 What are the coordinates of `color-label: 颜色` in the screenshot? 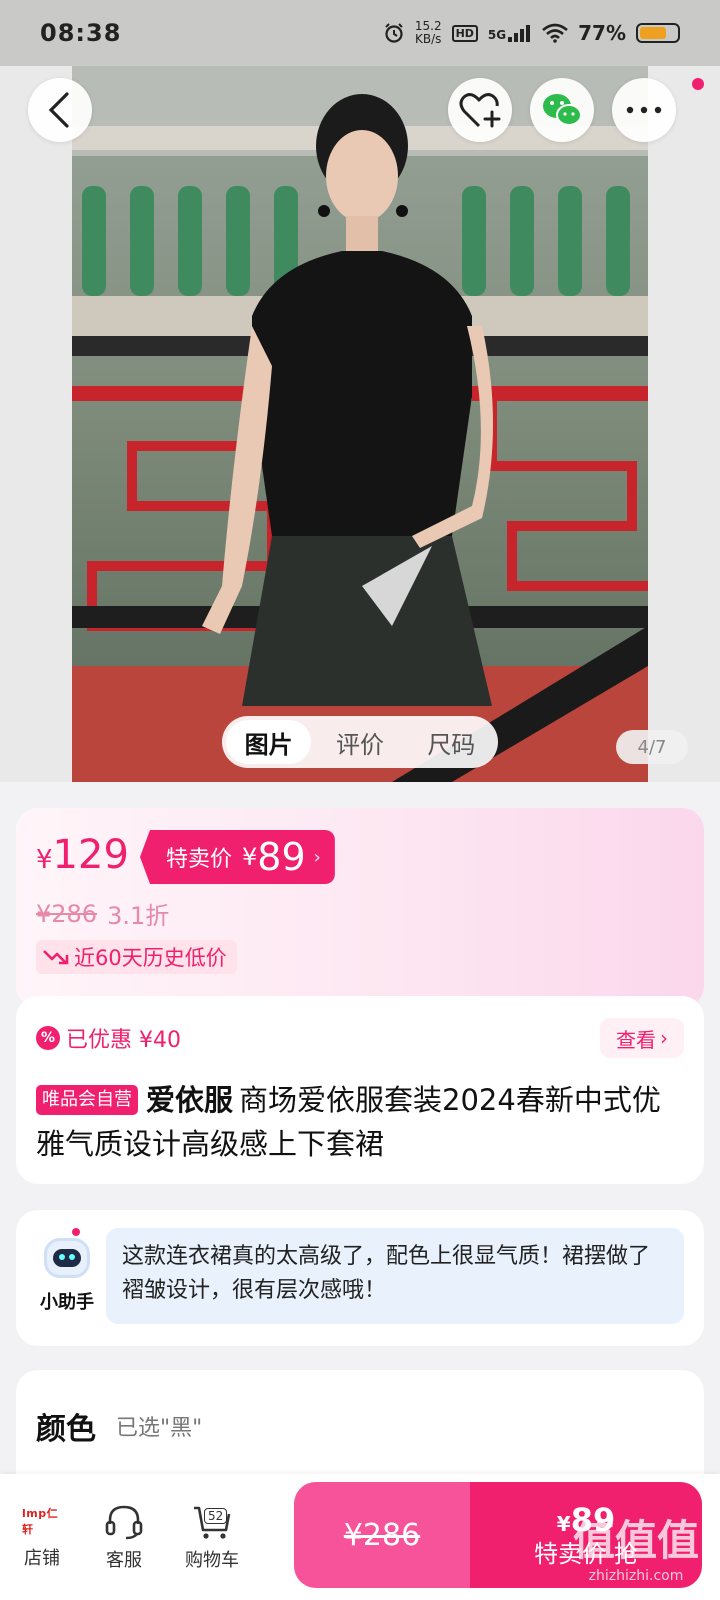 It's located at (66, 1429).